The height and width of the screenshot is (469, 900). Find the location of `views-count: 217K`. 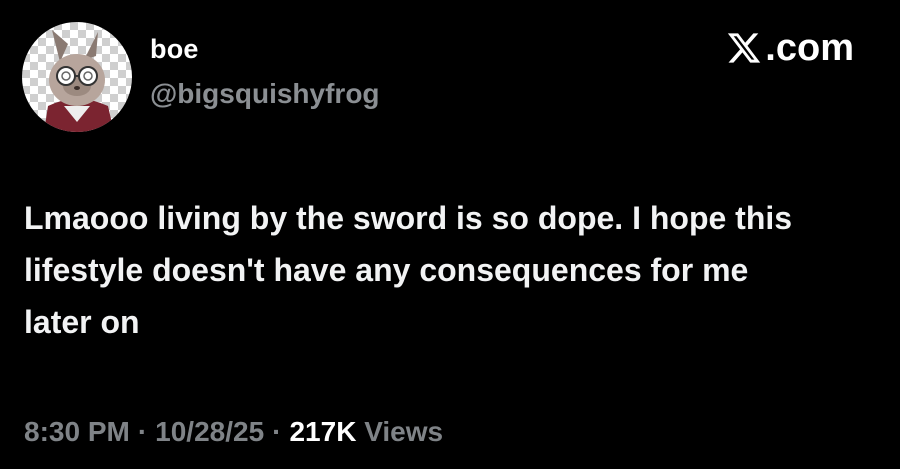

views-count: 217K is located at coordinates (322, 431).